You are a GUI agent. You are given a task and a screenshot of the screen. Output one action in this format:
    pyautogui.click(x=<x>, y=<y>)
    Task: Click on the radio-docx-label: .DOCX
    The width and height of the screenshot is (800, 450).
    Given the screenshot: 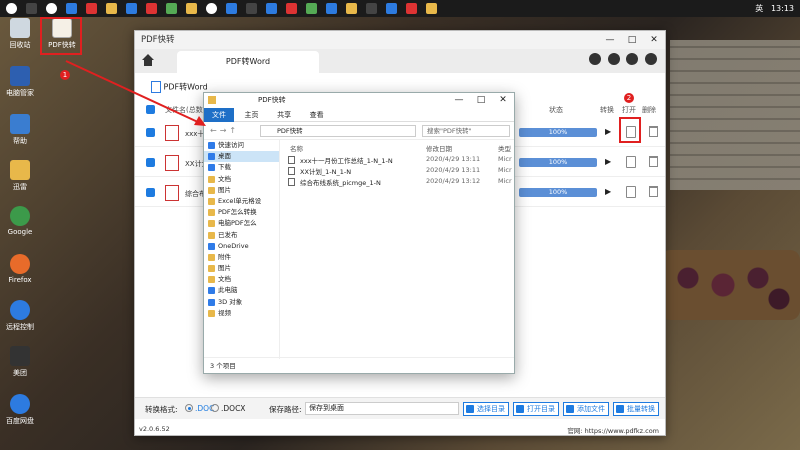 What is the action you would take?
    pyautogui.click(x=233, y=408)
    